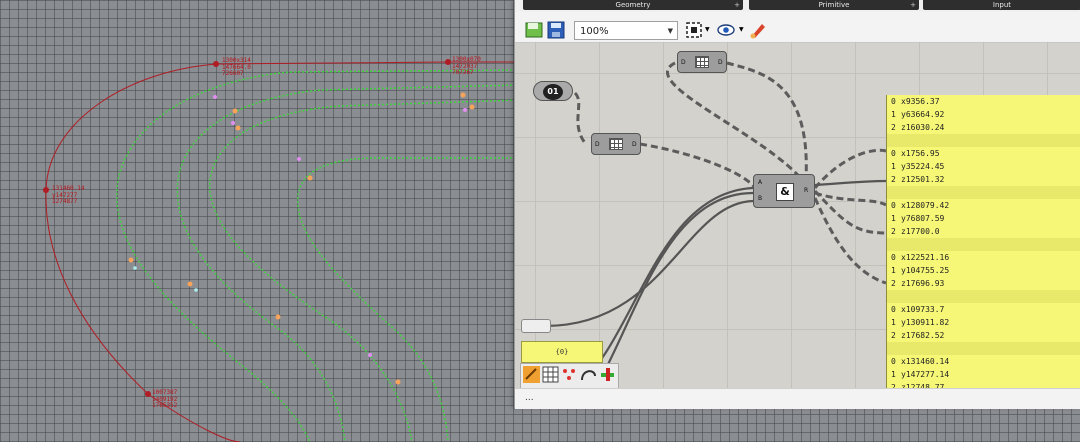  I want to click on row-value: y104755.25, so click(925, 270).